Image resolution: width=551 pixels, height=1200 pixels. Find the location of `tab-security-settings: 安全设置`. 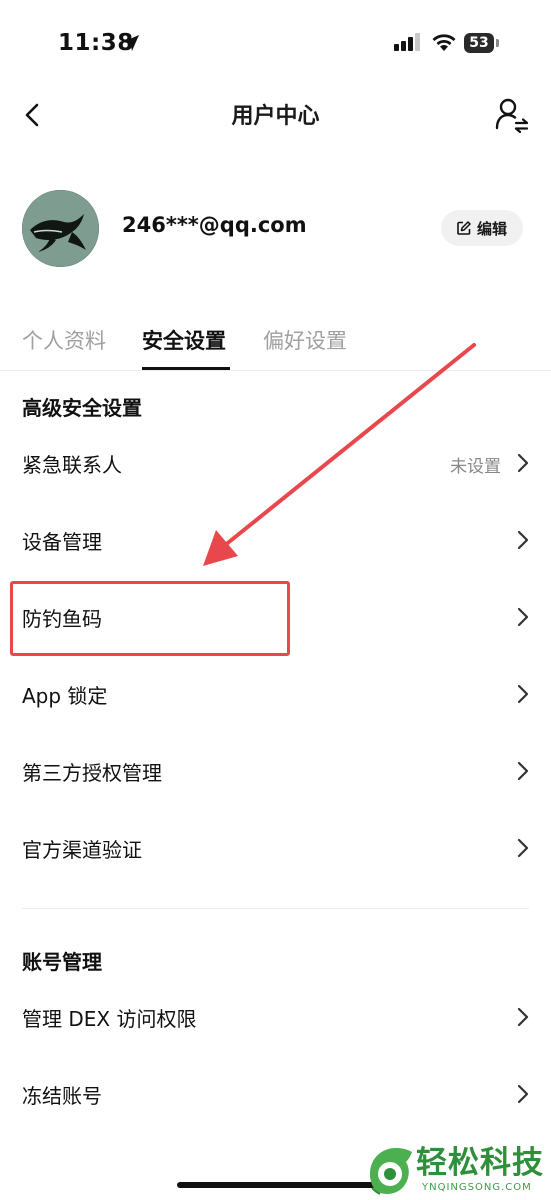

tab-security-settings: 安全设置 is located at coordinates (184, 341).